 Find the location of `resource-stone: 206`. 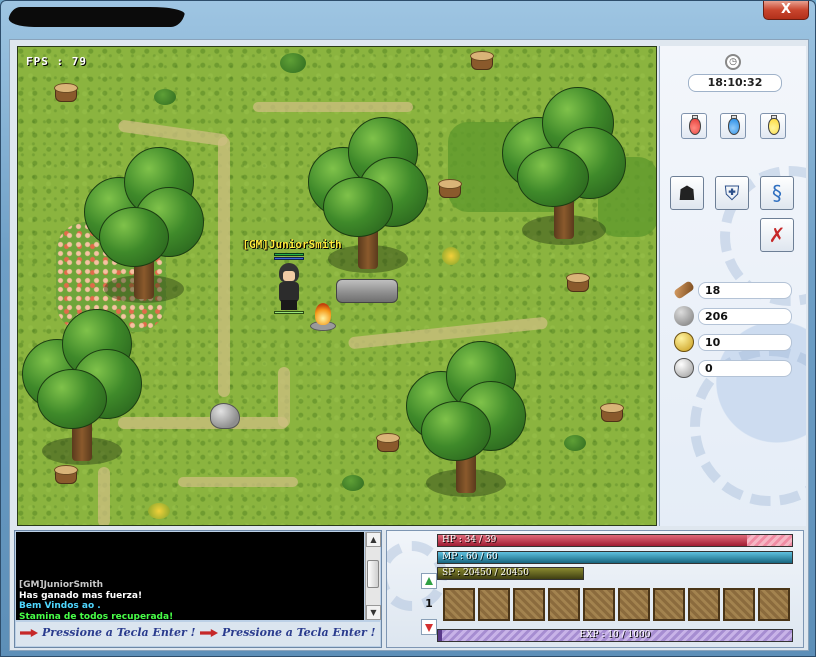

resource-stone: 206 is located at coordinates (735, 316).